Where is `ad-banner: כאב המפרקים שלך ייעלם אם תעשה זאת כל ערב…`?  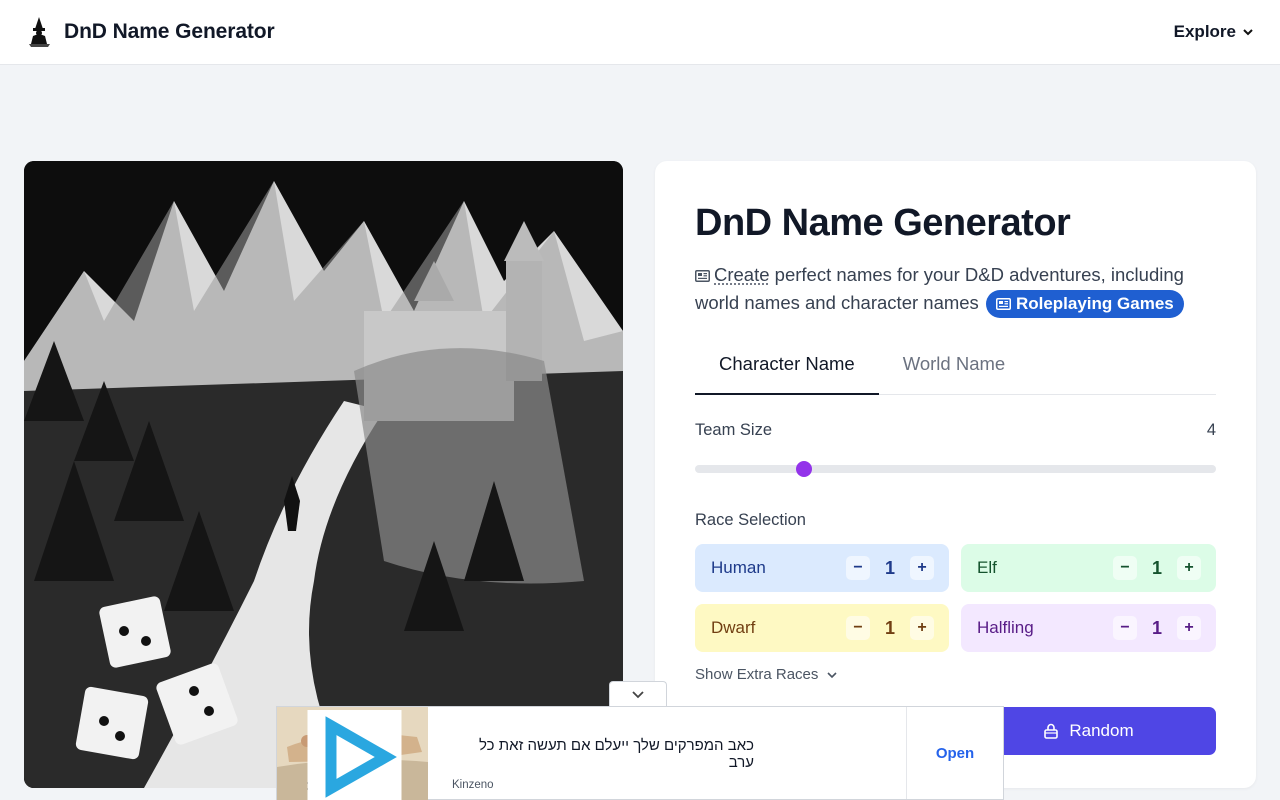 ad-banner: כאב המפרקים שלך ייעלם אם תעשה זאת כל ערב… is located at coordinates (640, 753).